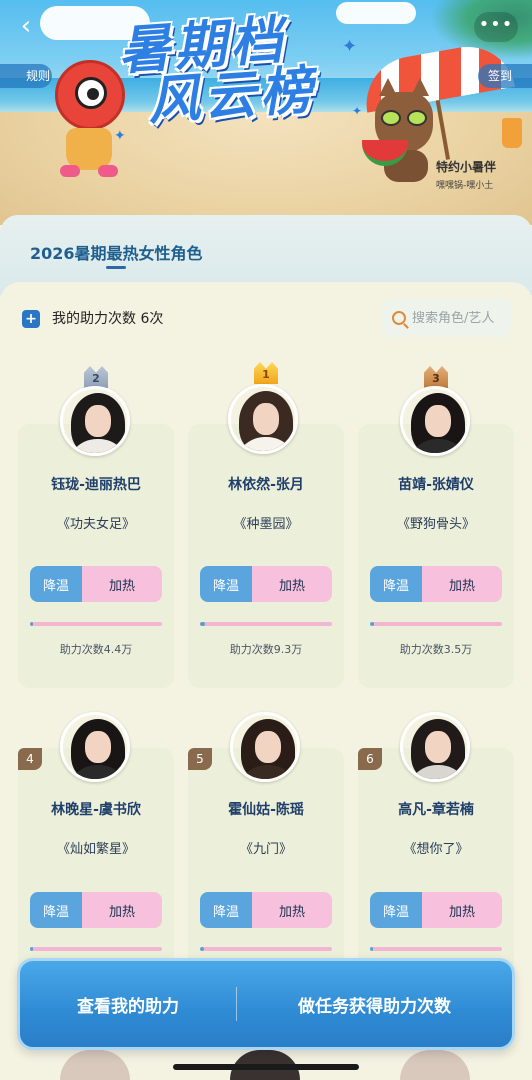  Describe the element at coordinates (266, 524) in the screenshot. I see `show-title: 《种墨园》` at that location.